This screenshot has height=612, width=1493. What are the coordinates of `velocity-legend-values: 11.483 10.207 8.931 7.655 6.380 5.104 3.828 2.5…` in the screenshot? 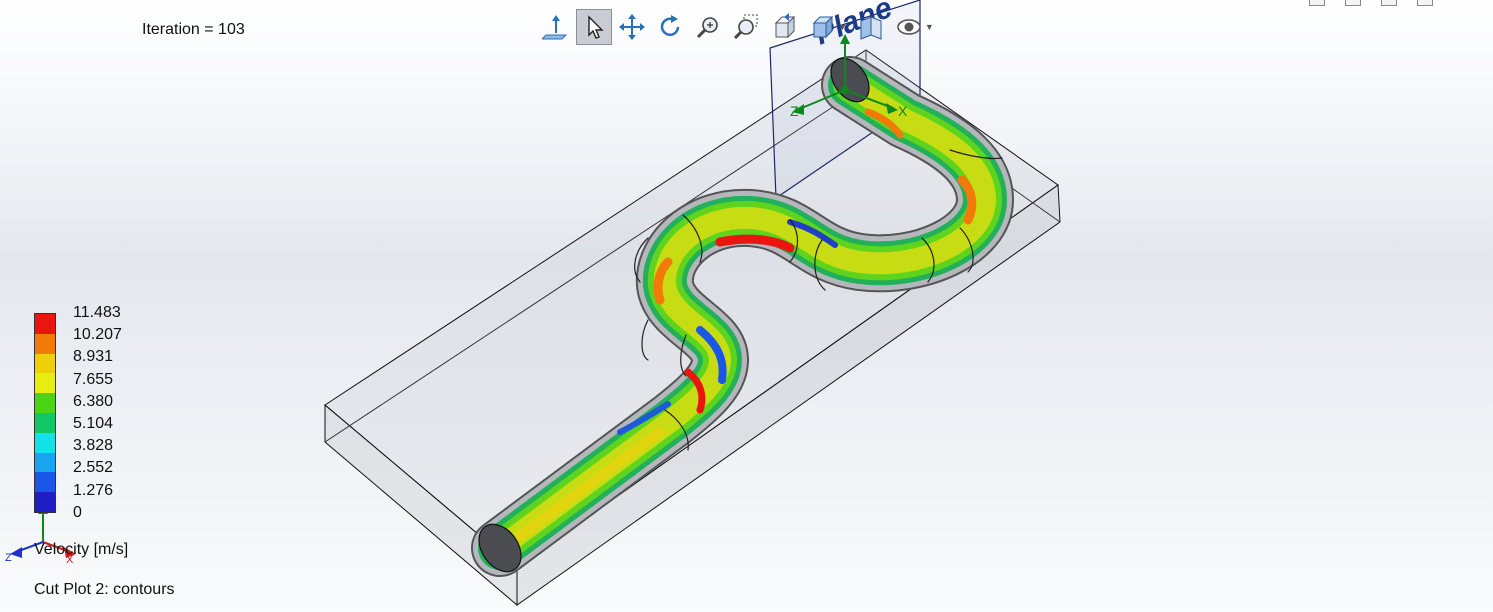 It's located at (113, 414).